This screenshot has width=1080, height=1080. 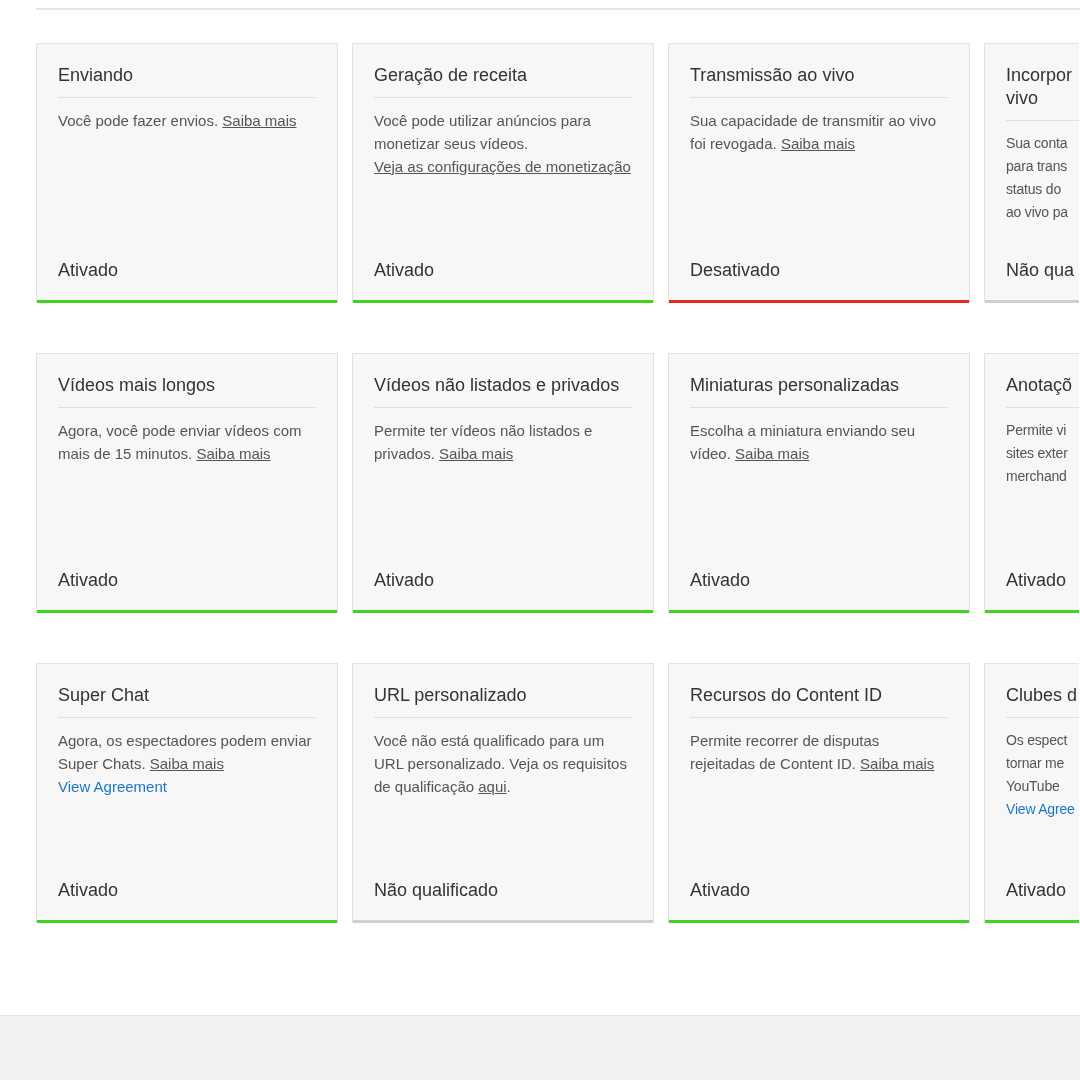 I want to click on card-description: Você pode utilizar anúncios para monetizar seus vídeos. Veja as configurações de monetização, so click(x=503, y=144).